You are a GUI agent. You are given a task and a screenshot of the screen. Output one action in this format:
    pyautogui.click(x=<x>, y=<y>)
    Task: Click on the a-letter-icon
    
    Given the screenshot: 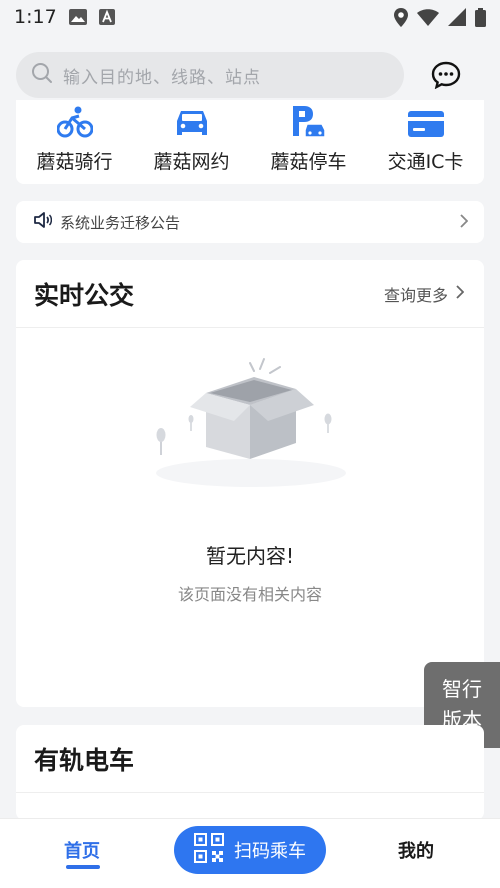 What is the action you would take?
    pyautogui.click(x=106, y=17)
    